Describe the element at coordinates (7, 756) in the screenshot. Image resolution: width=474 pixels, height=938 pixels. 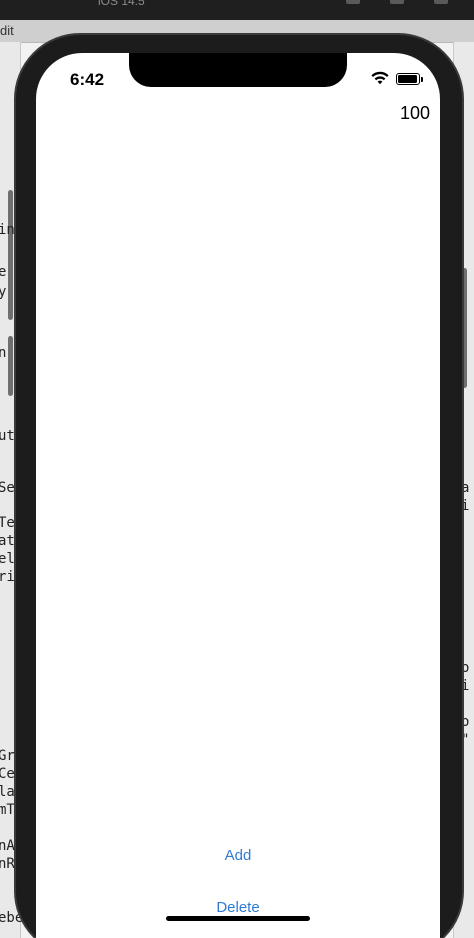
I see `background-code-fragment: Gr` at that location.